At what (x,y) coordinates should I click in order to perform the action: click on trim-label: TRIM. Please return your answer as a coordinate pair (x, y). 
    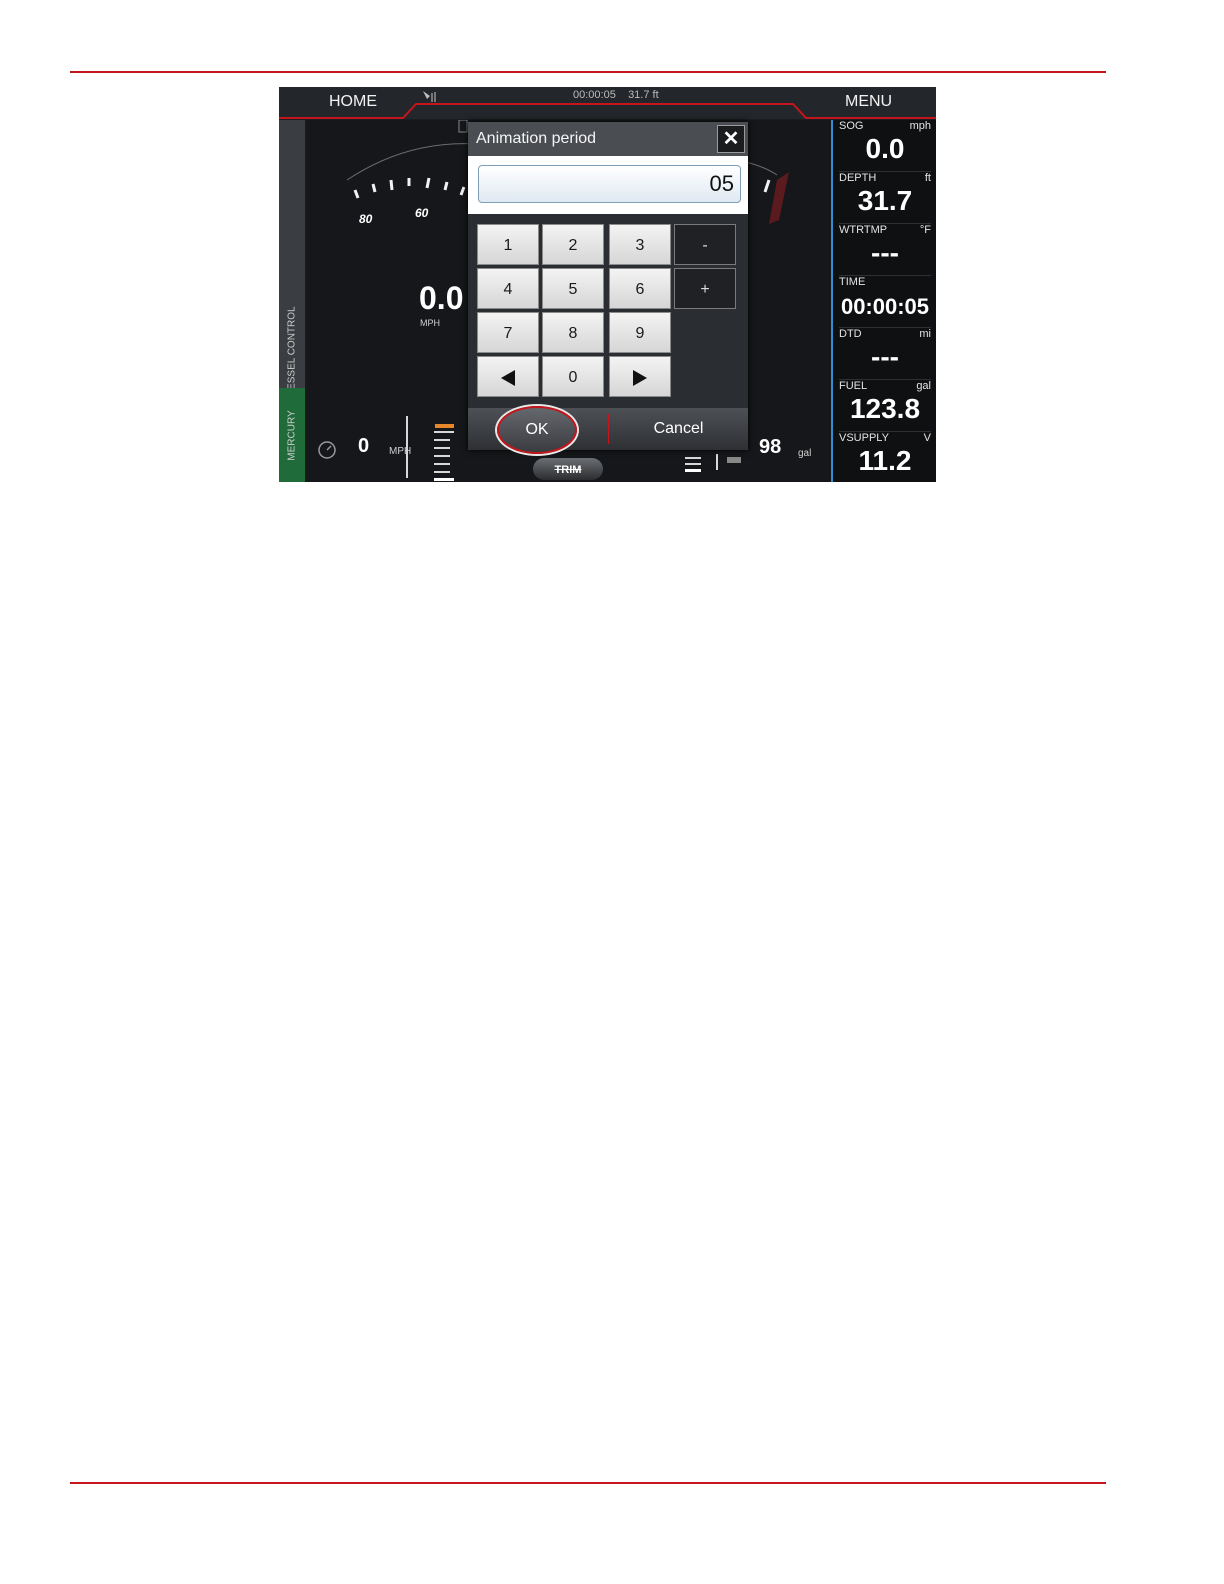
    Looking at the image, I should click on (568, 470).